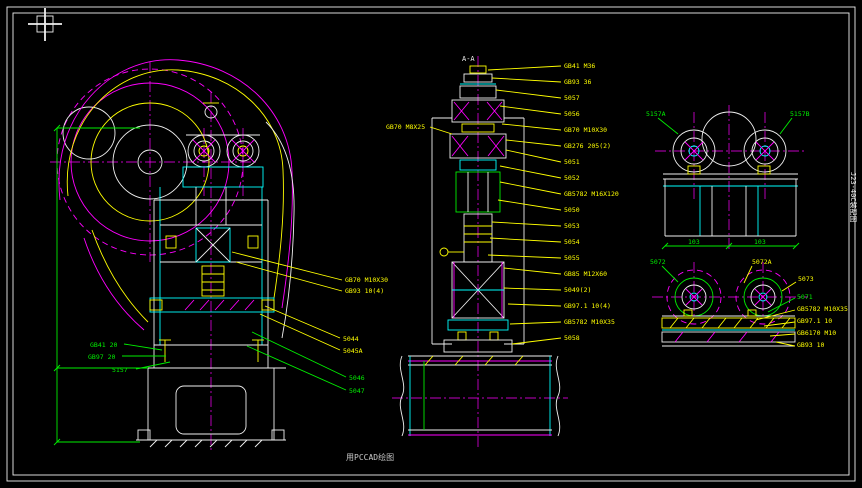 The width and height of the screenshot is (862, 488). What do you see at coordinates (577, 82) in the screenshot?
I see `part-callout: GB93 36` at bounding box center [577, 82].